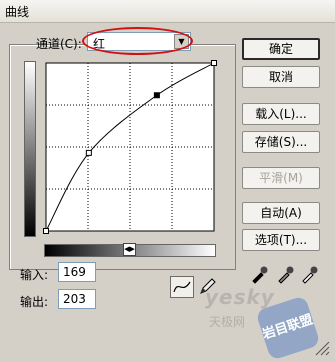 The height and width of the screenshot is (362, 335). Describe the element at coordinates (181, 41) in the screenshot. I see `chevron-down-icon: ▼` at that location.